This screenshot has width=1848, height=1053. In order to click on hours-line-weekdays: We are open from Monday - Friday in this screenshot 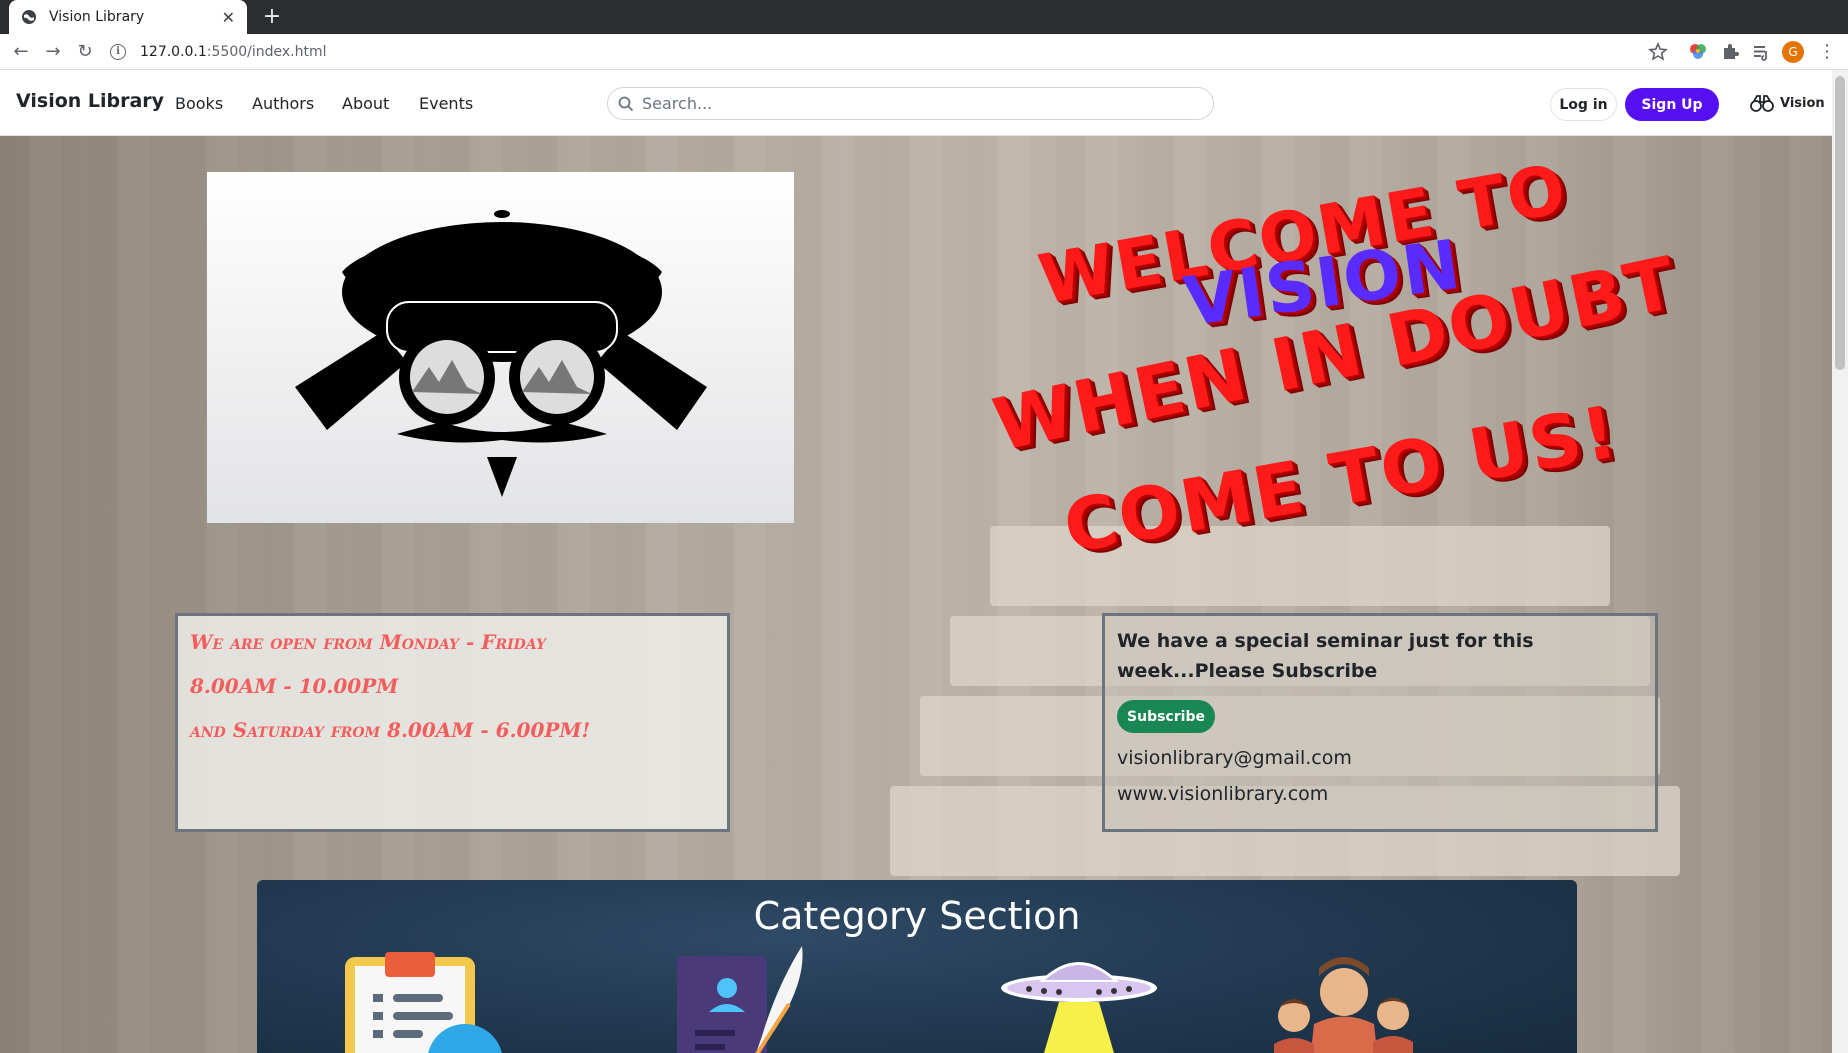, I will do `click(368, 642)`.